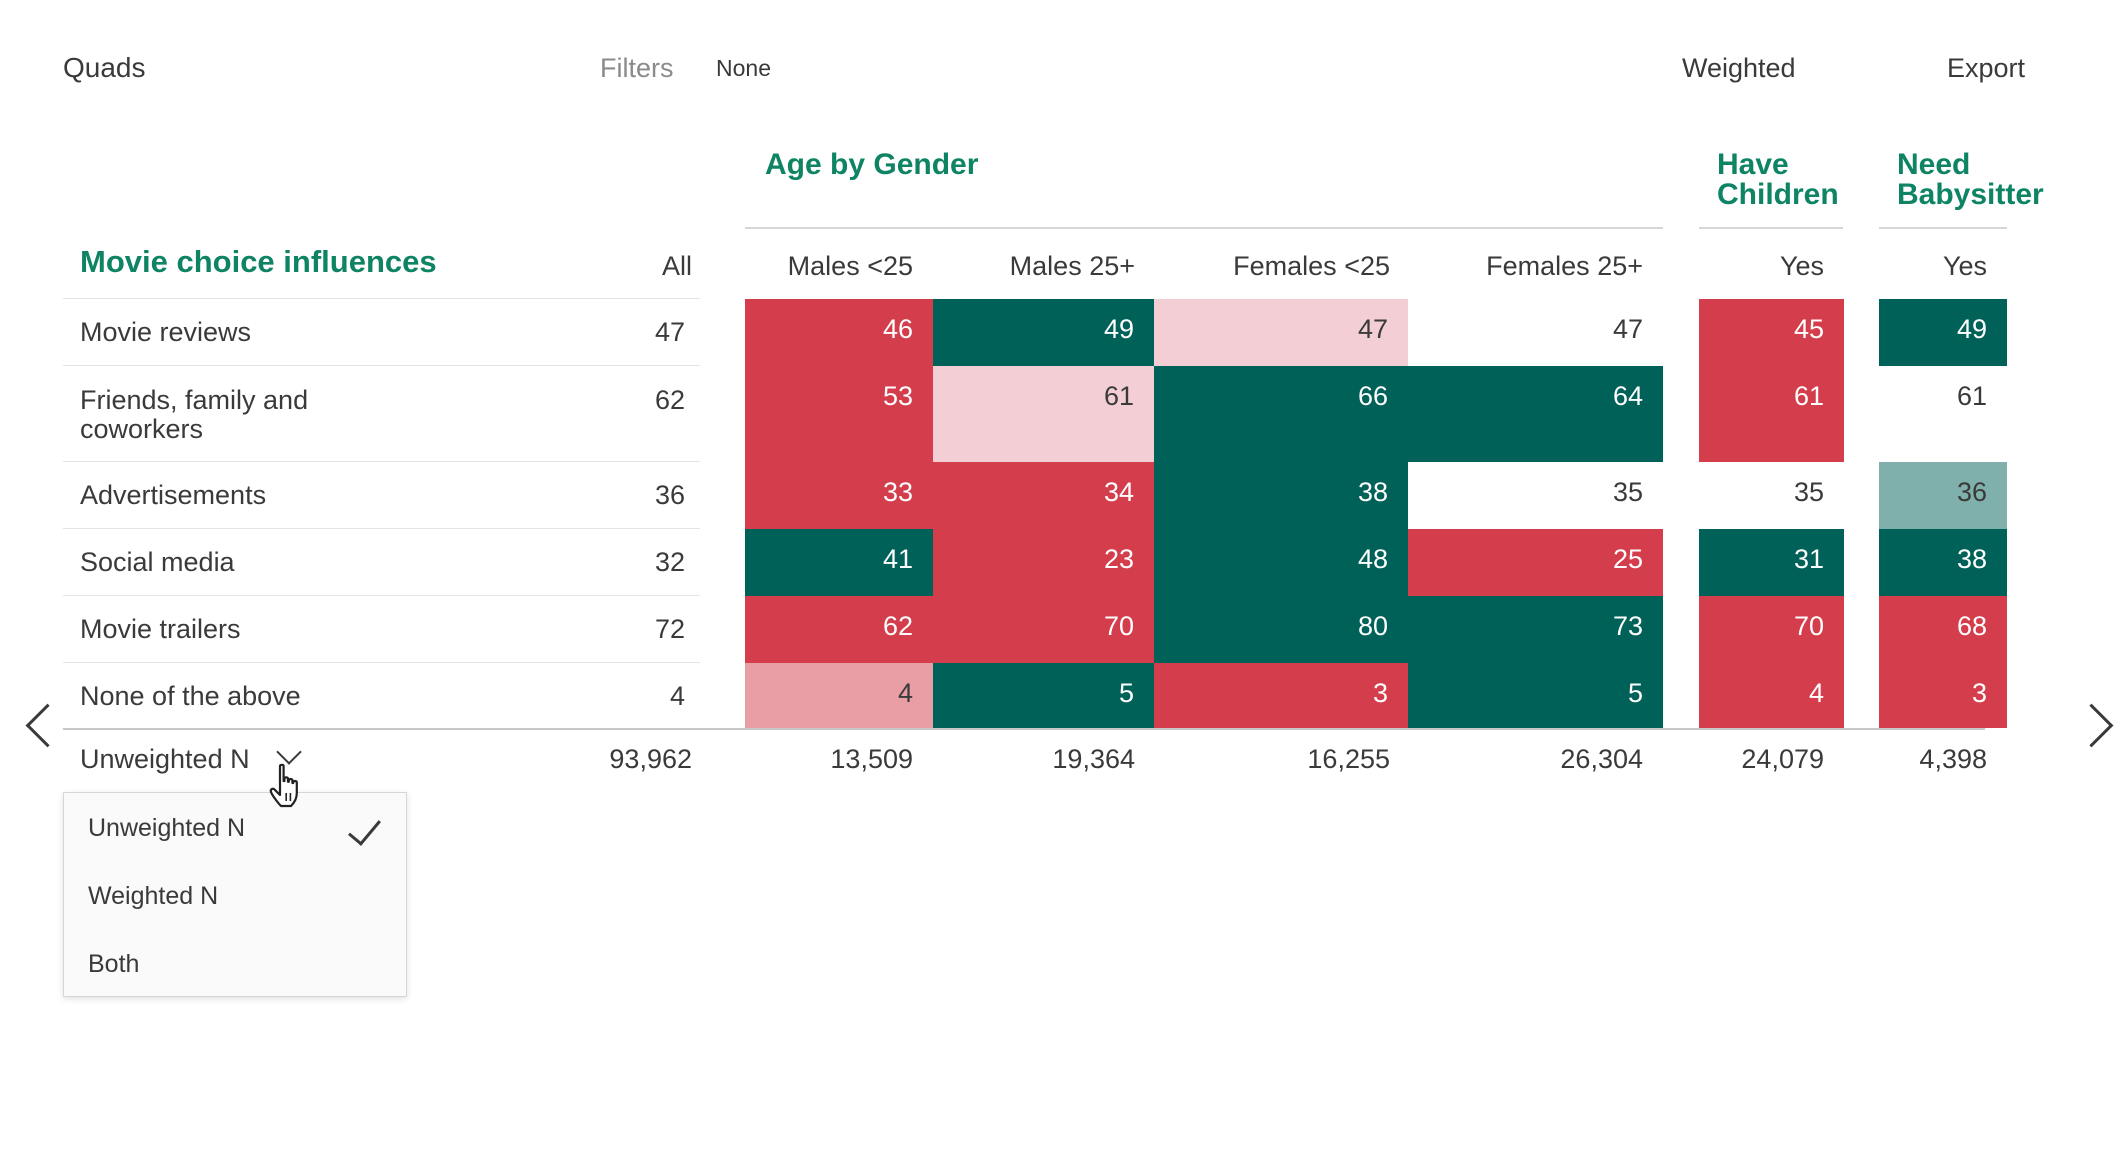 The height and width of the screenshot is (1155, 2120). Describe the element at coordinates (190, 696) in the screenshot. I see `row-label: None of the above` at that location.